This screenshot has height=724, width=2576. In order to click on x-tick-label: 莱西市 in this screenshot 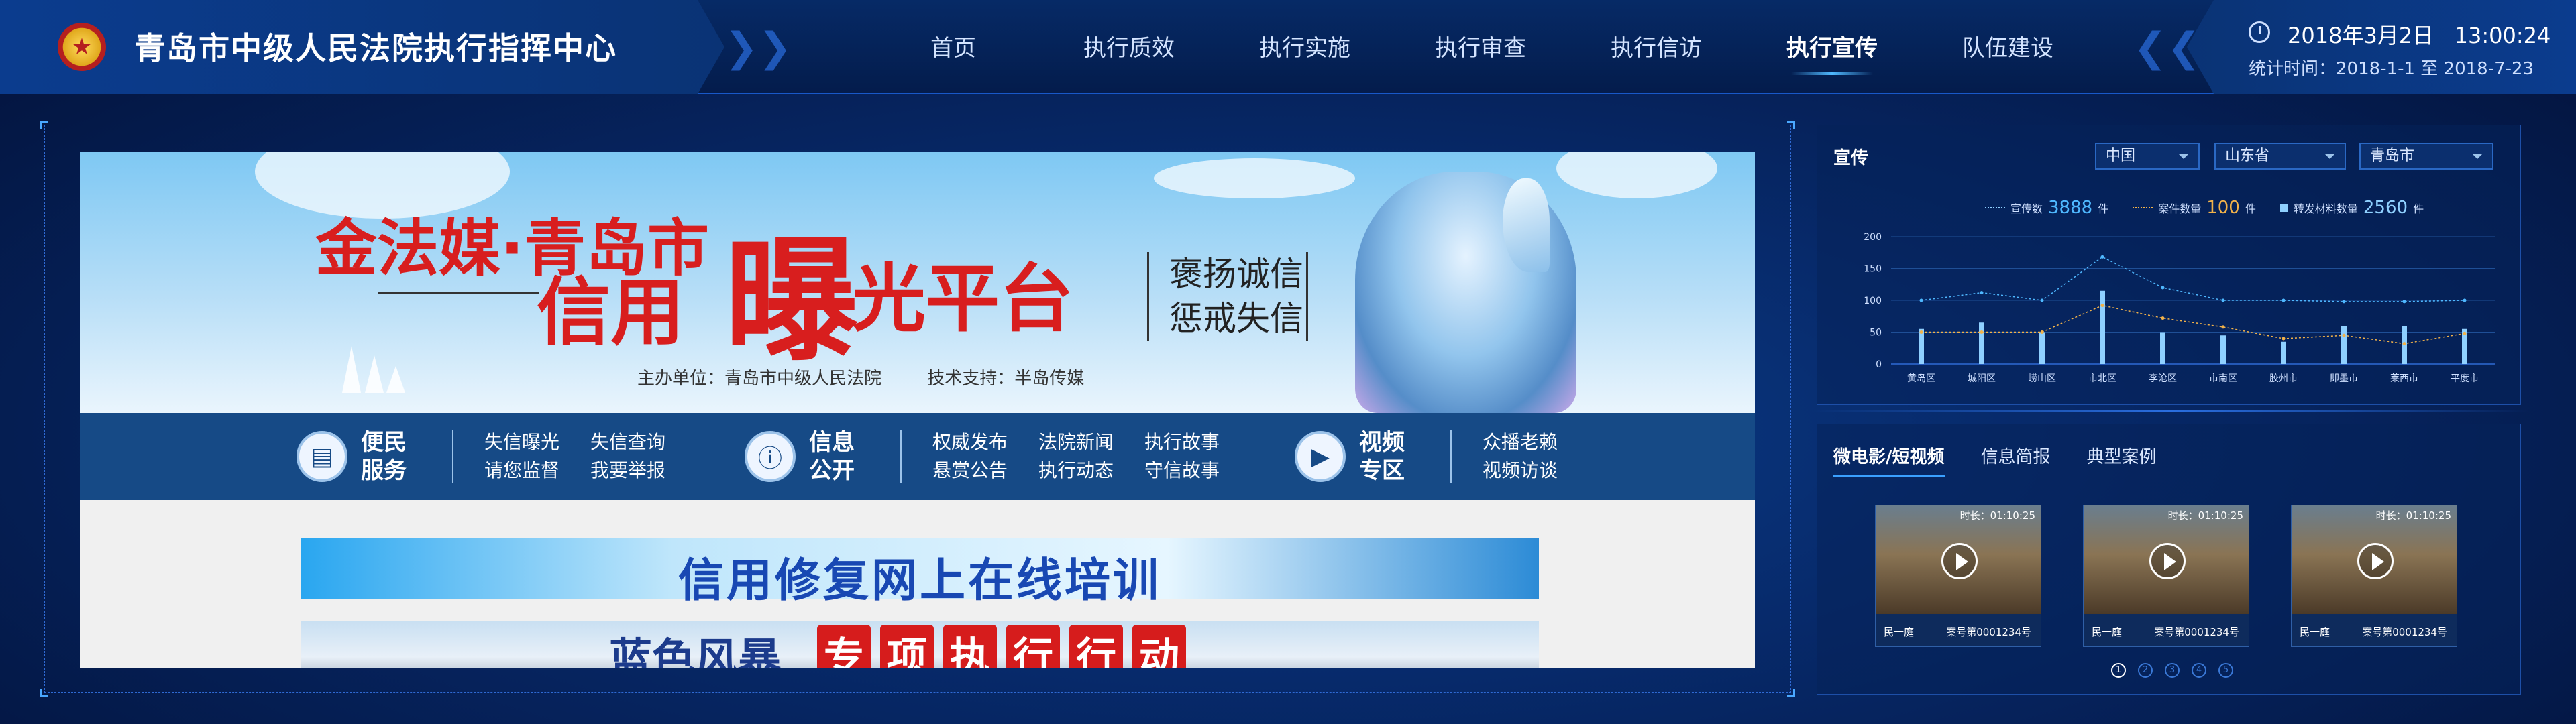, I will do `click(2404, 378)`.